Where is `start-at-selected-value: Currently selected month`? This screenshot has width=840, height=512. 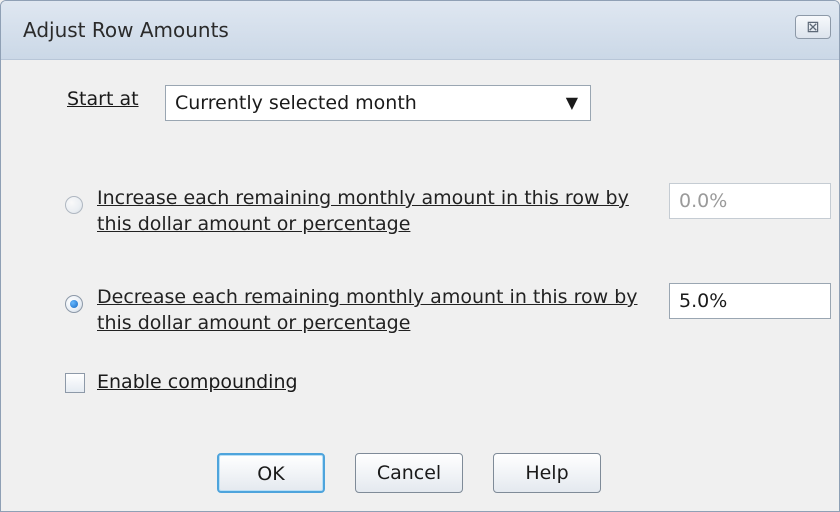
start-at-selected-value: Currently selected month is located at coordinates (296, 103).